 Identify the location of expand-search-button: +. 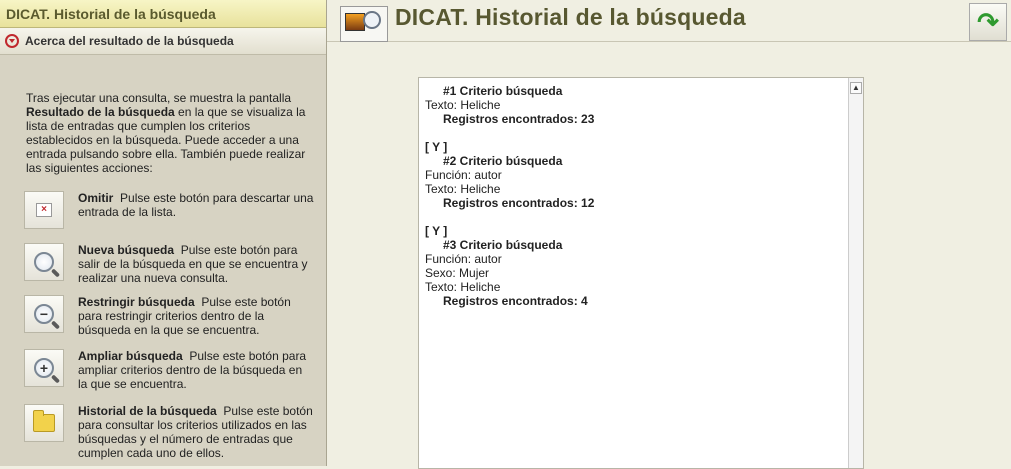
(44, 368).